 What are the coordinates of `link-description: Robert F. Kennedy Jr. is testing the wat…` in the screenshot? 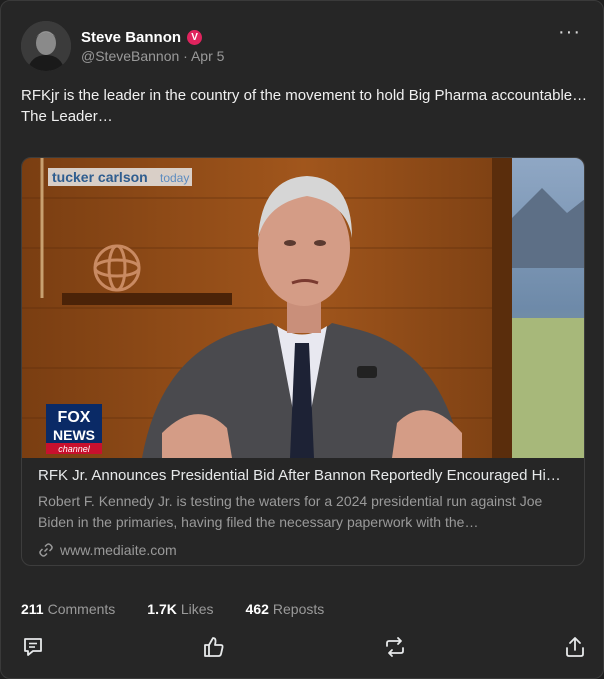 It's located at (290, 511).